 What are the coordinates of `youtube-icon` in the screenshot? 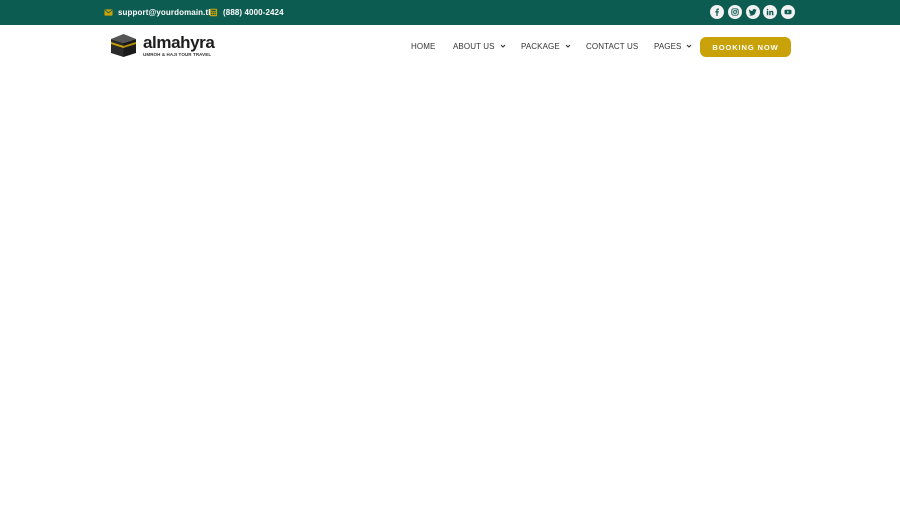 It's located at (788, 12).